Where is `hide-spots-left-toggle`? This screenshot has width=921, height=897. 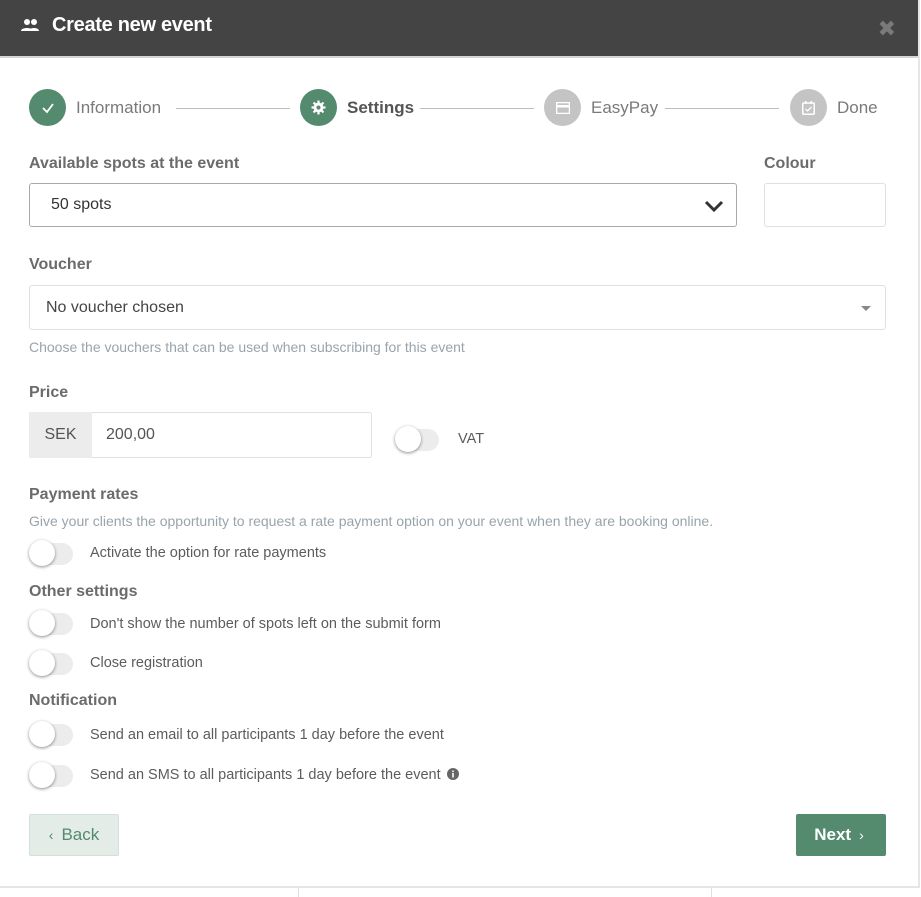
hide-spots-left-toggle is located at coordinates (52, 623).